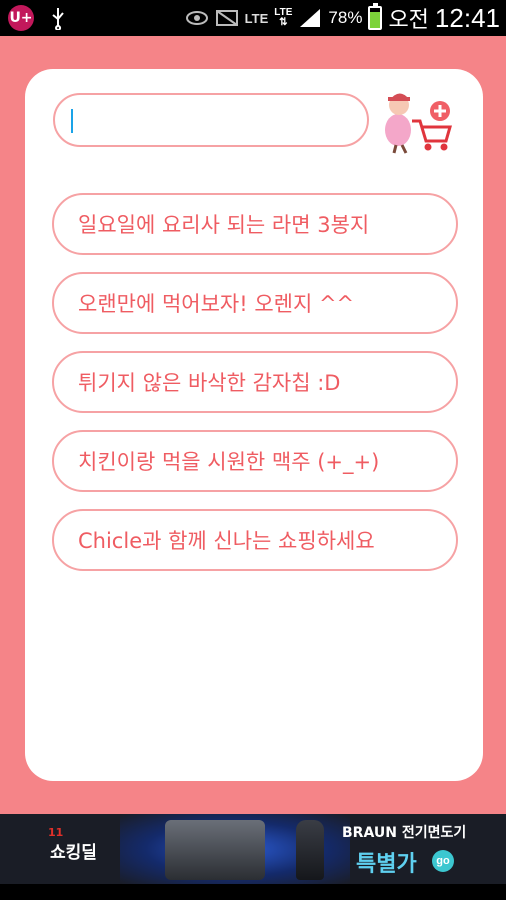 This screenshot has width=506, height=900. Describe the element at coordinates (255, 303) in the screenshot. I see `suggestion-pill: 오랜만에 먹어보자! 오렌지 ^^` at that location.